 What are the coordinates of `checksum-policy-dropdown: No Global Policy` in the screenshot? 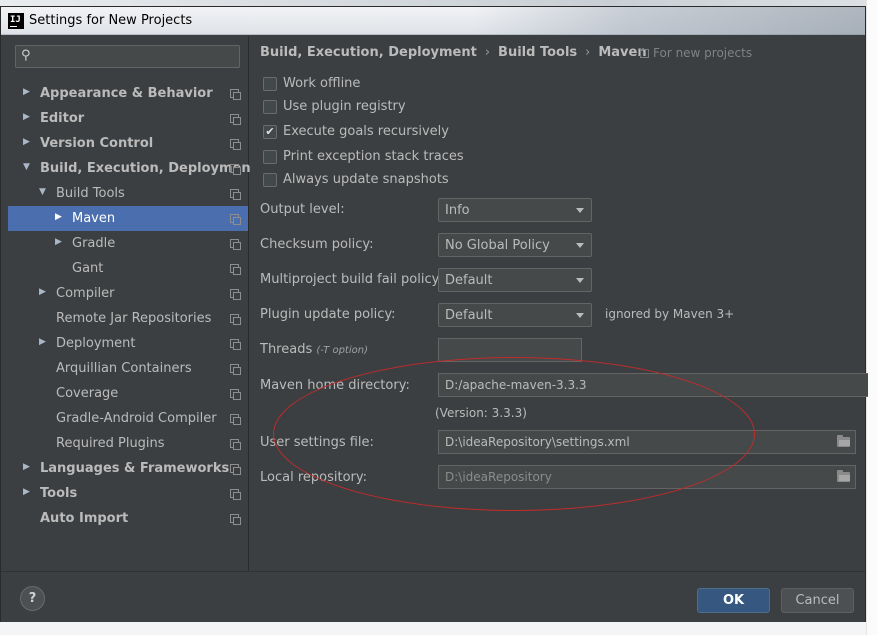 It's located at (515, 245).